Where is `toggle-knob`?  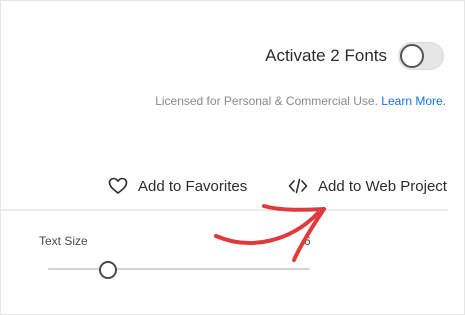 toggle-knob is located at coordinates (412, 56).